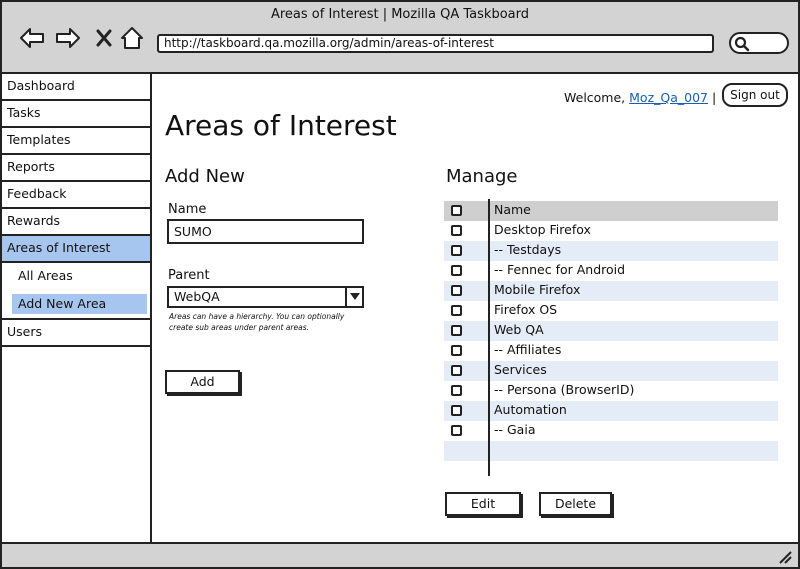 The image size is (800, 569). Describe the element at coordinates (399, 14) in the screenshot. I see `window-title: Areas of Interest | Mozilla QA Taskboard` at that location.